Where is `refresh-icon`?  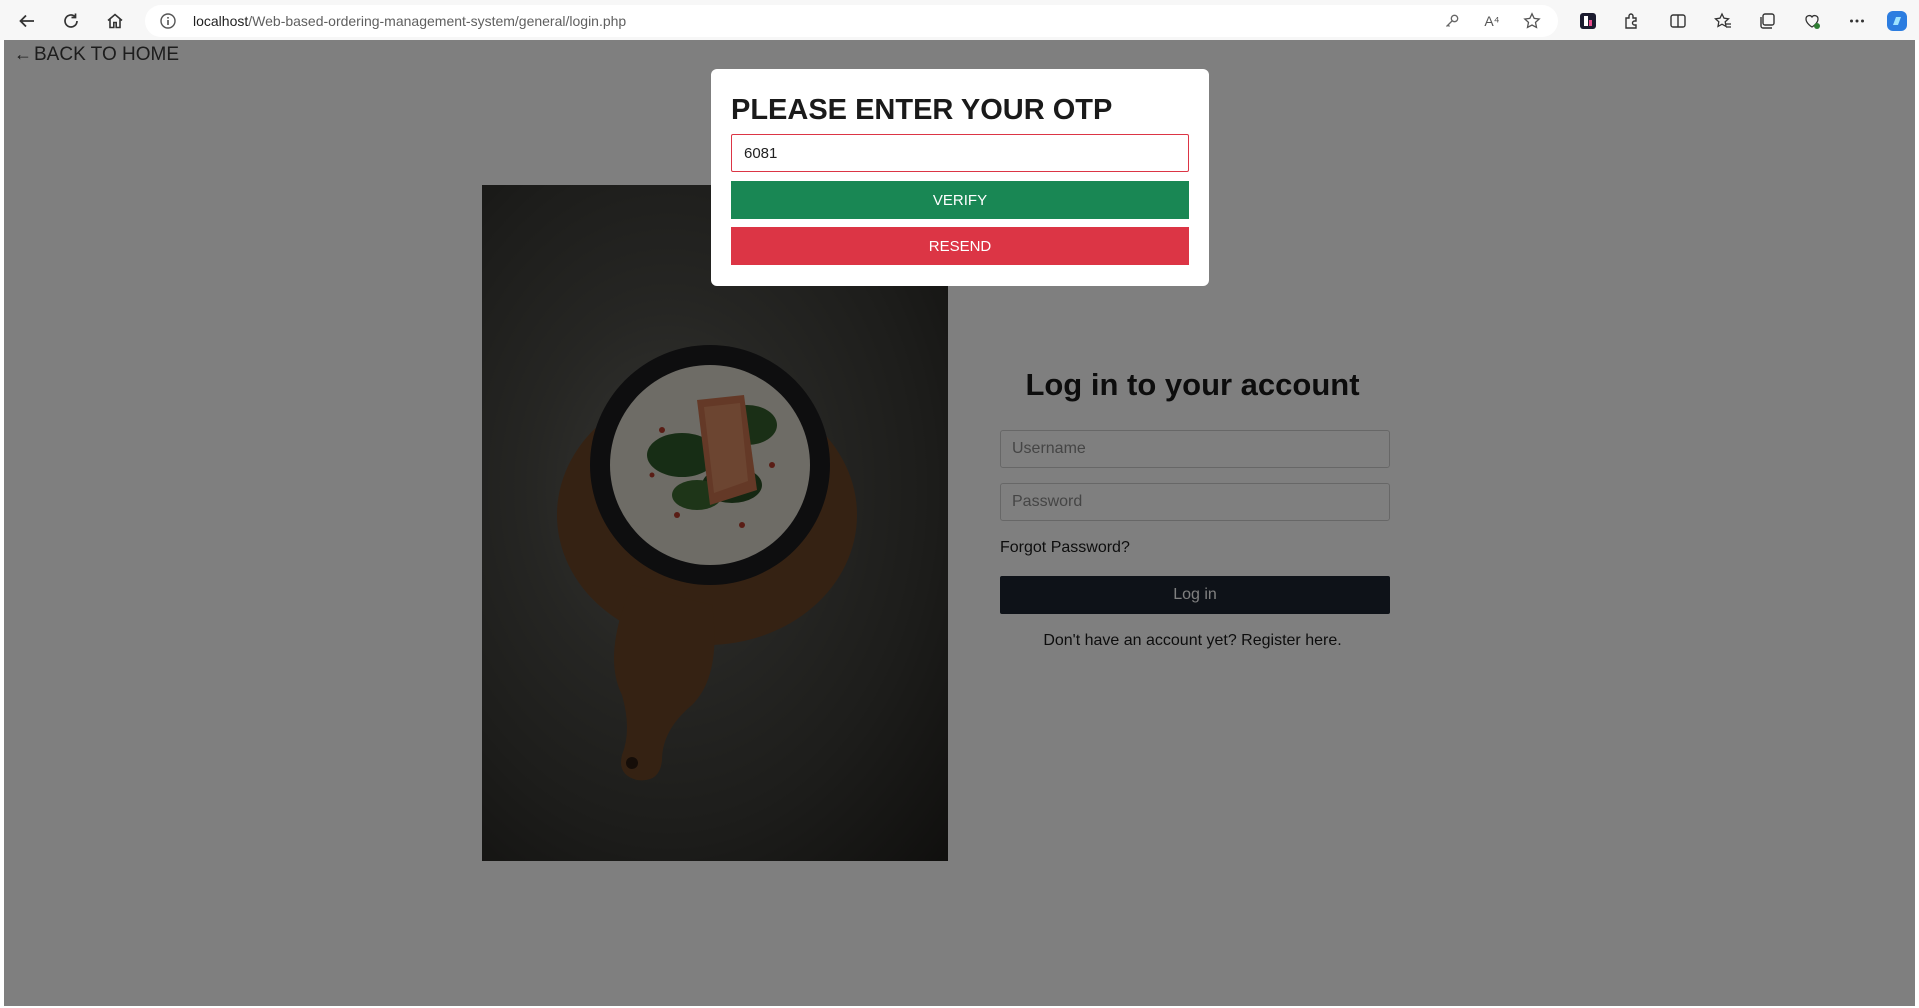
refresh-icon is located at coordinates (71, 21).